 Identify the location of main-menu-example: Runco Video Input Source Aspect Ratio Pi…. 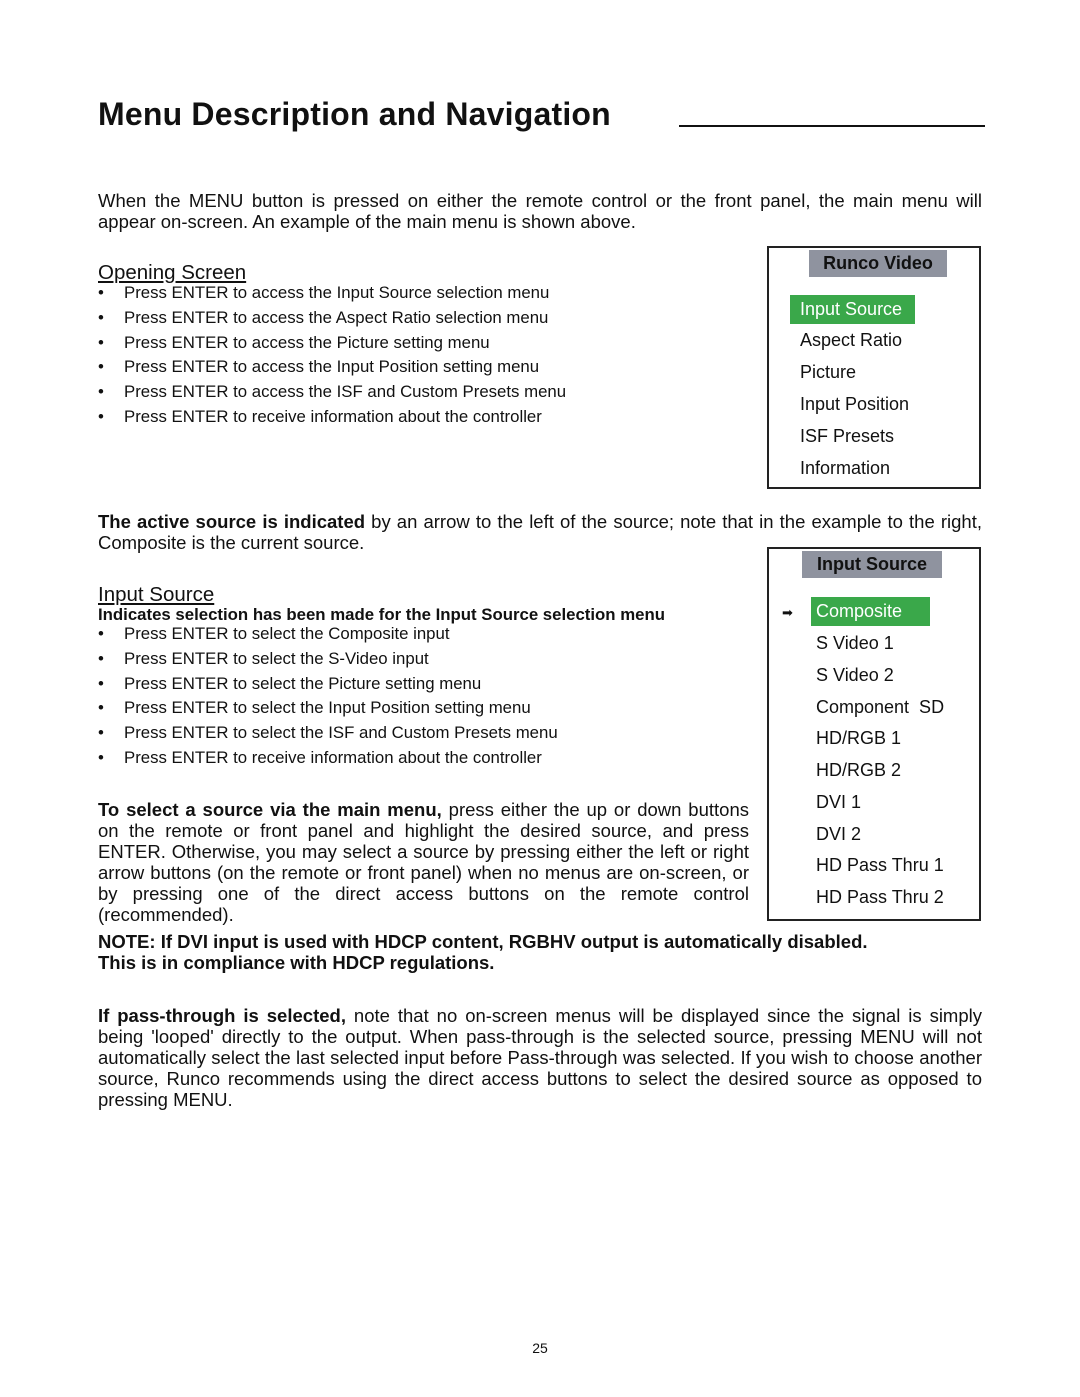
(874, 367).